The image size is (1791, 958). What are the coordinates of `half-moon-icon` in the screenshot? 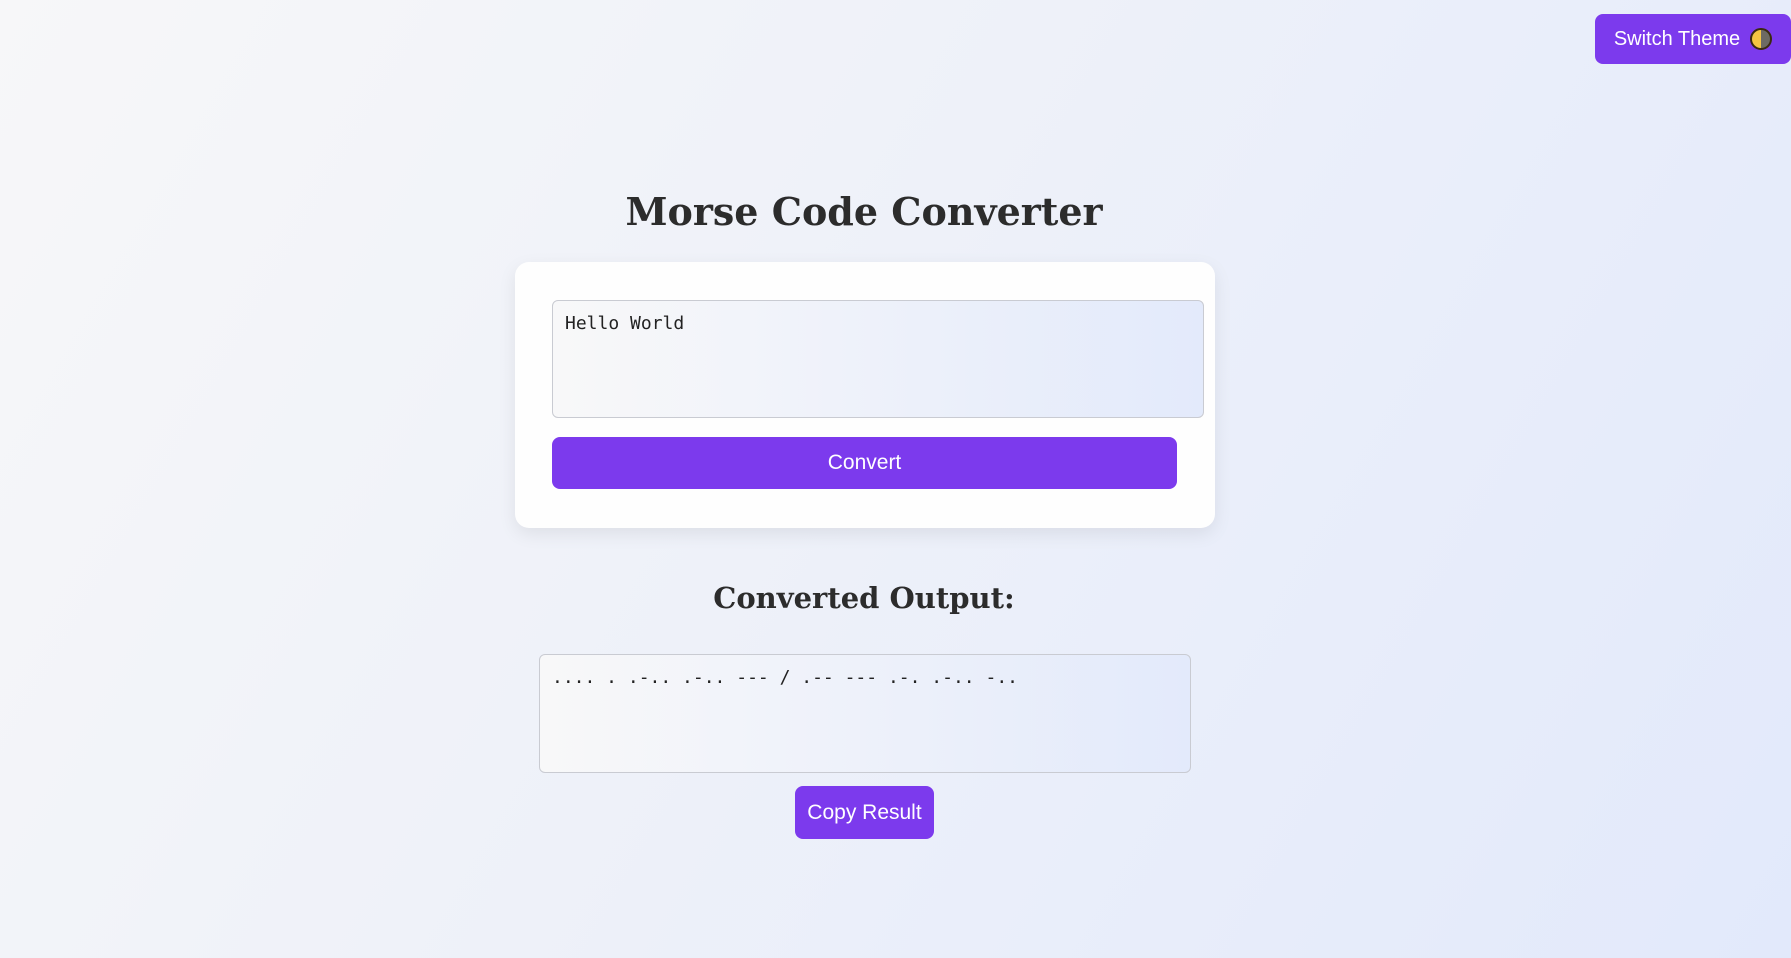 It's located at (1761, 39).